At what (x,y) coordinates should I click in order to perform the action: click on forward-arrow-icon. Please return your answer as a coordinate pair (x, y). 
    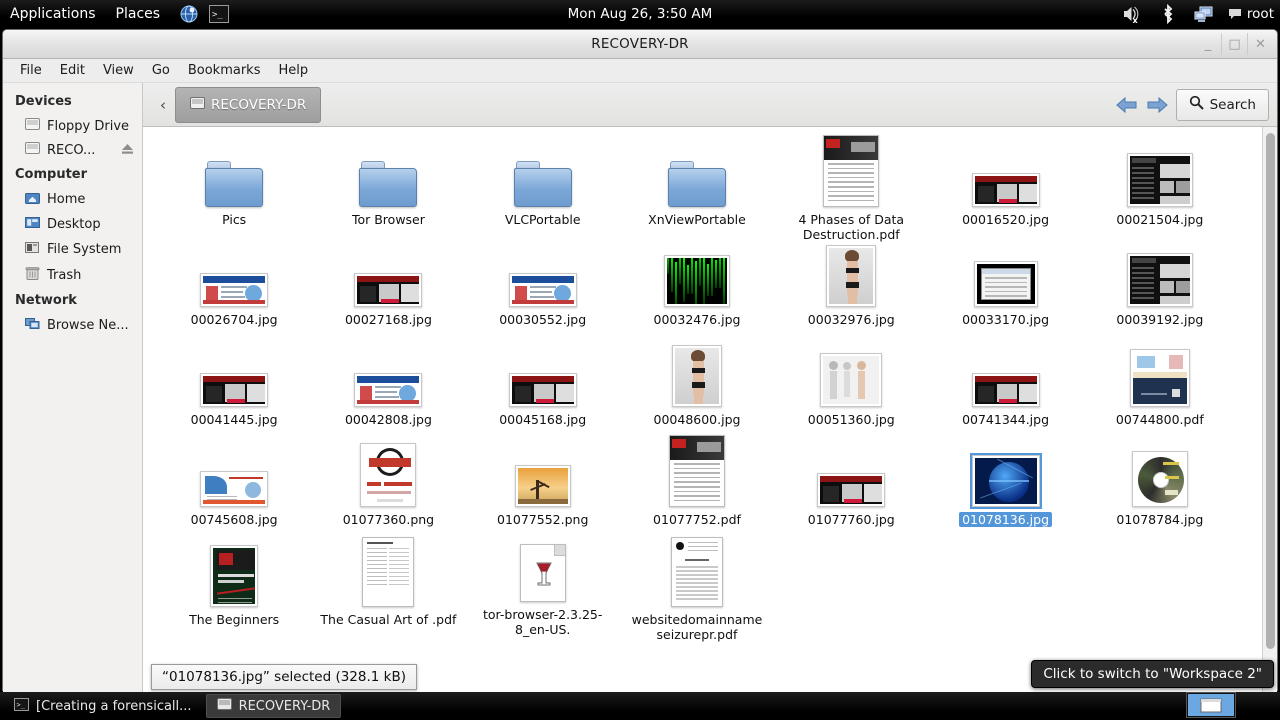
    Looking at the image, I should click on (1157, 105).